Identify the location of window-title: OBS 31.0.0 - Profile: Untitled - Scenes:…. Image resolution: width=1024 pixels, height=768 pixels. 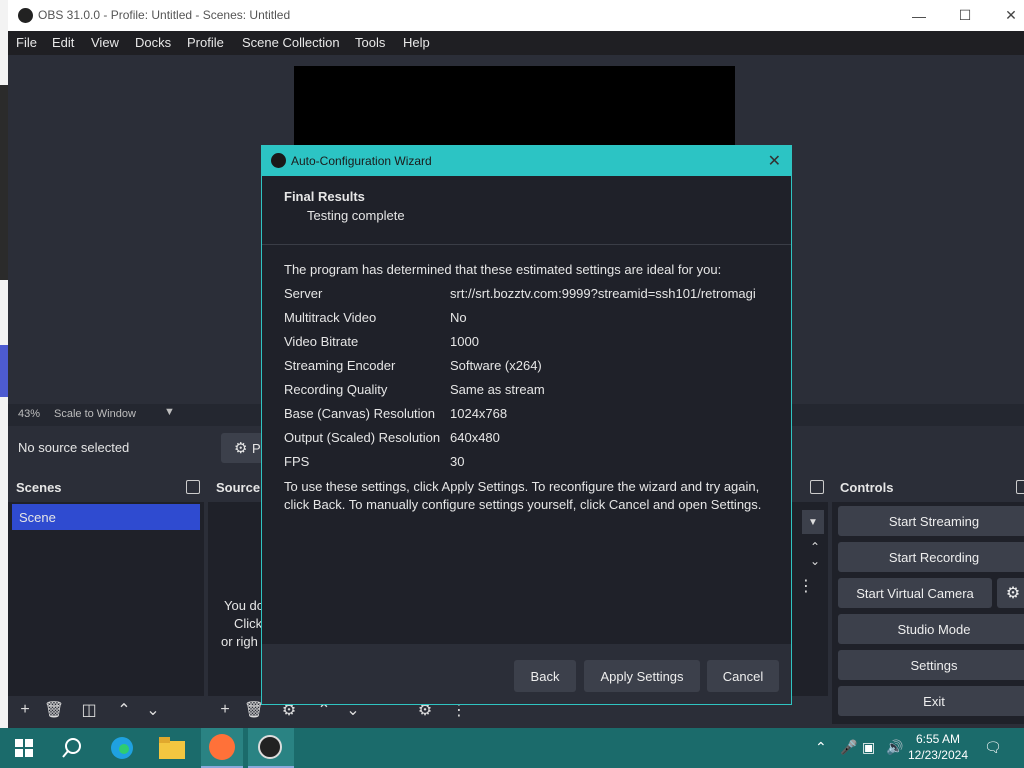
(164, 15).